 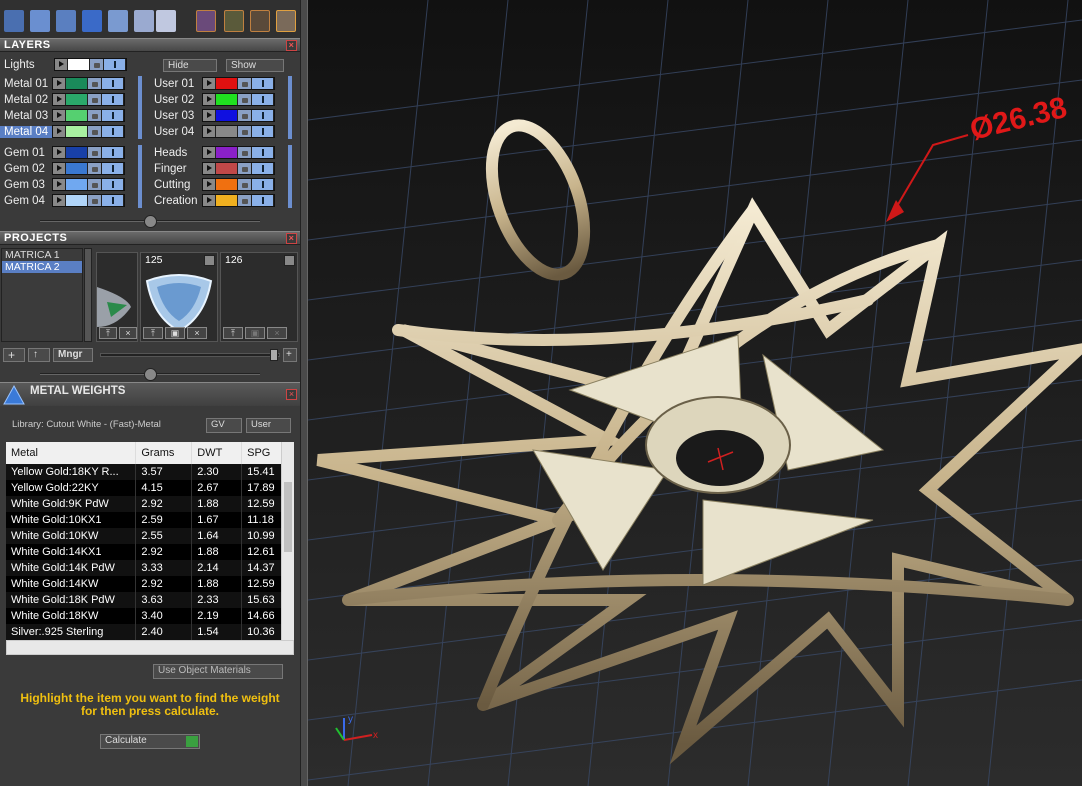 What do you see at coordinates (26, 185) in the screenshot?
I see `layer-name: Gem 03` at bounding box center [26, 185].